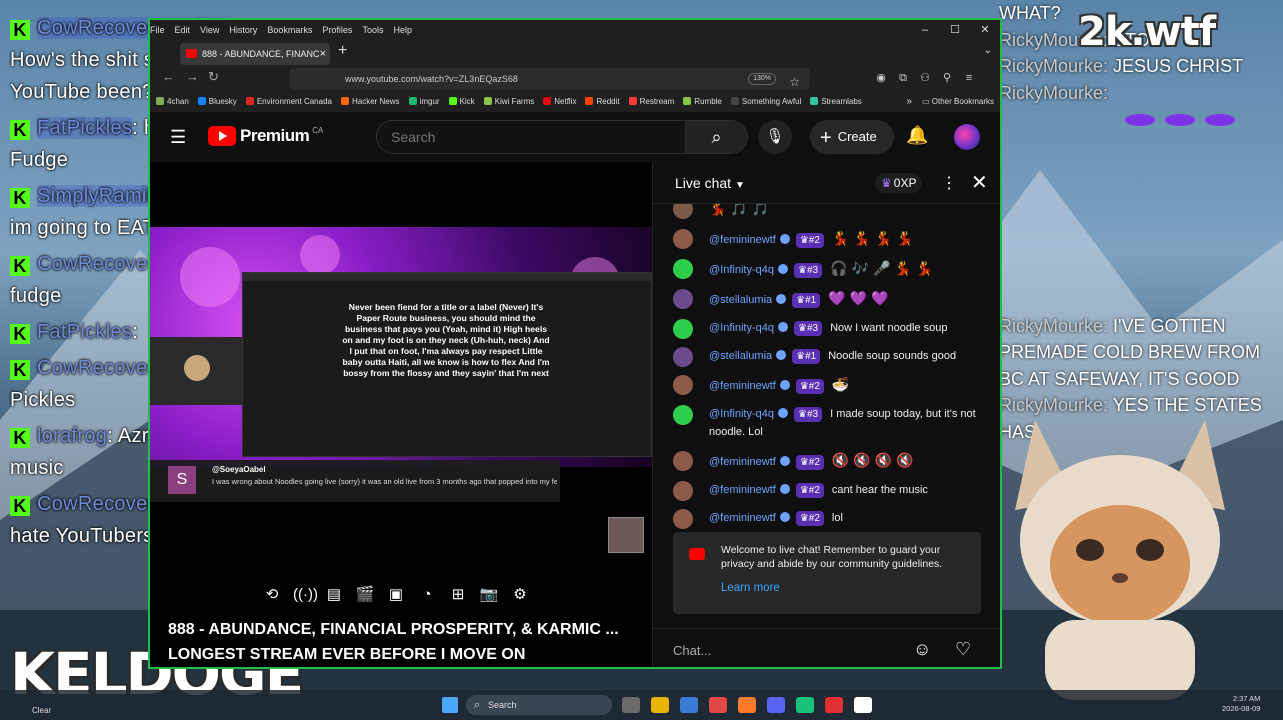 The width and height of the screenshot is (1283, 720). Describe the element at coordinates (716, 137) in the screenshot. I see `search-icon: ⌕` at that location.